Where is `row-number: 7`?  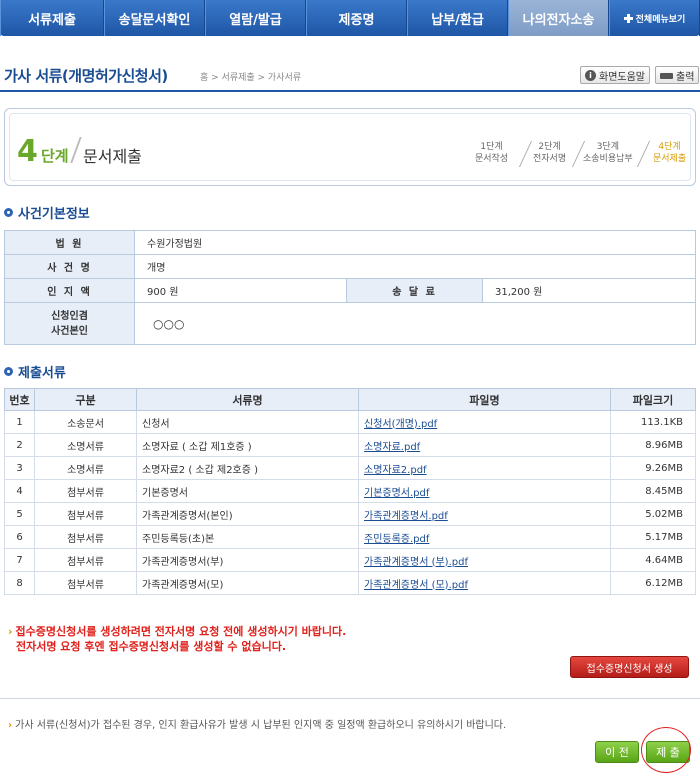 row-number: 7 is located at coordinates (19, 560).